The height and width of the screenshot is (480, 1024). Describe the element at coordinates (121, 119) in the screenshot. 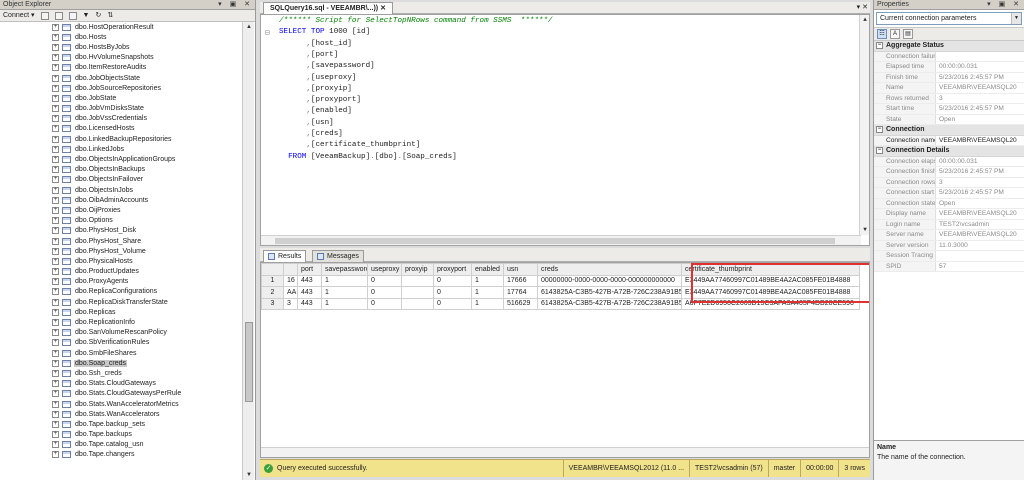

I see `tree-item: + dbo.JobVssCredentials` at that location.